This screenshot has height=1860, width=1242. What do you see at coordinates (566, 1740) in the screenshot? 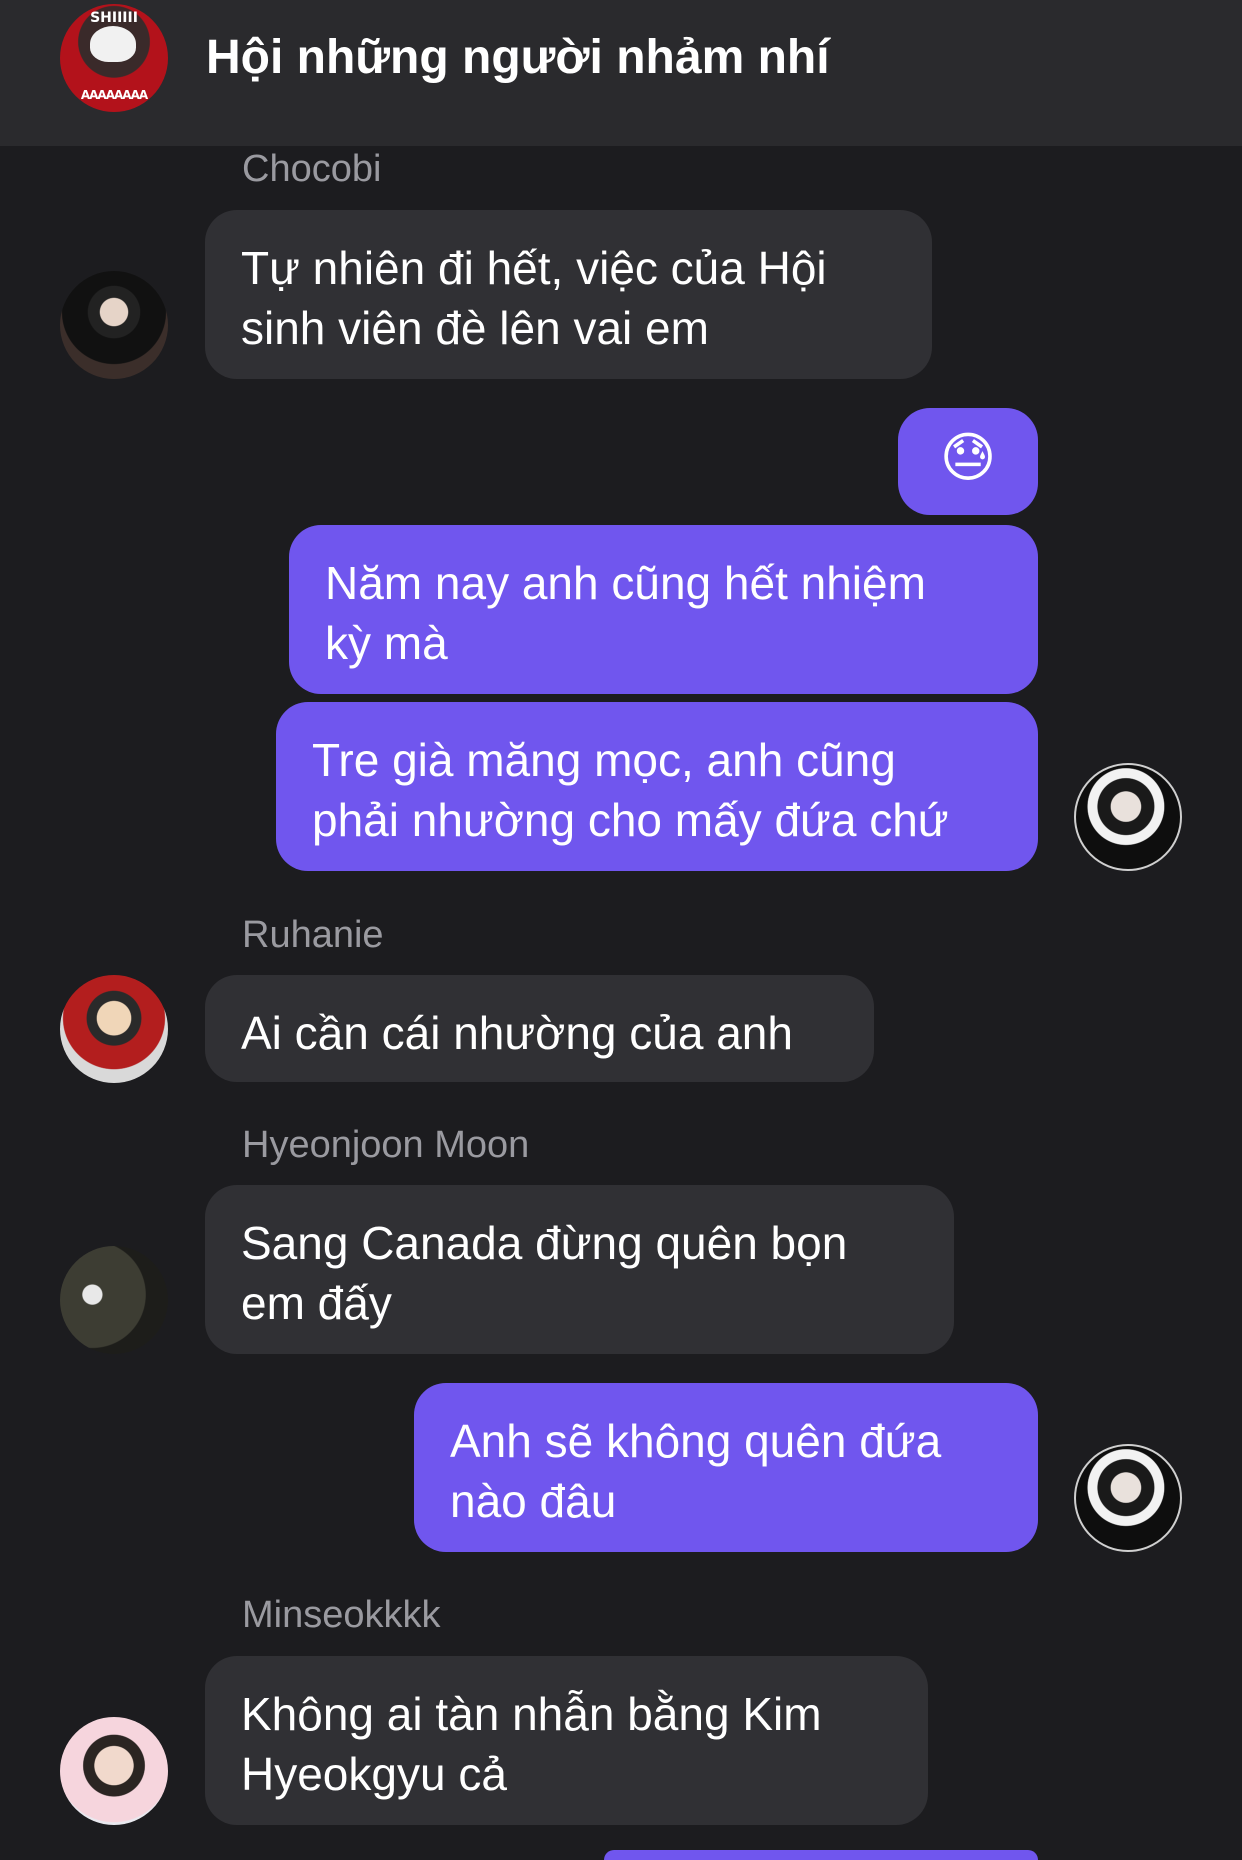
I see `message-bubble-incoming: Không ai tàn nhẫn bằng Kim Hyeokgyu cả` at bounding box center [566, 1740].